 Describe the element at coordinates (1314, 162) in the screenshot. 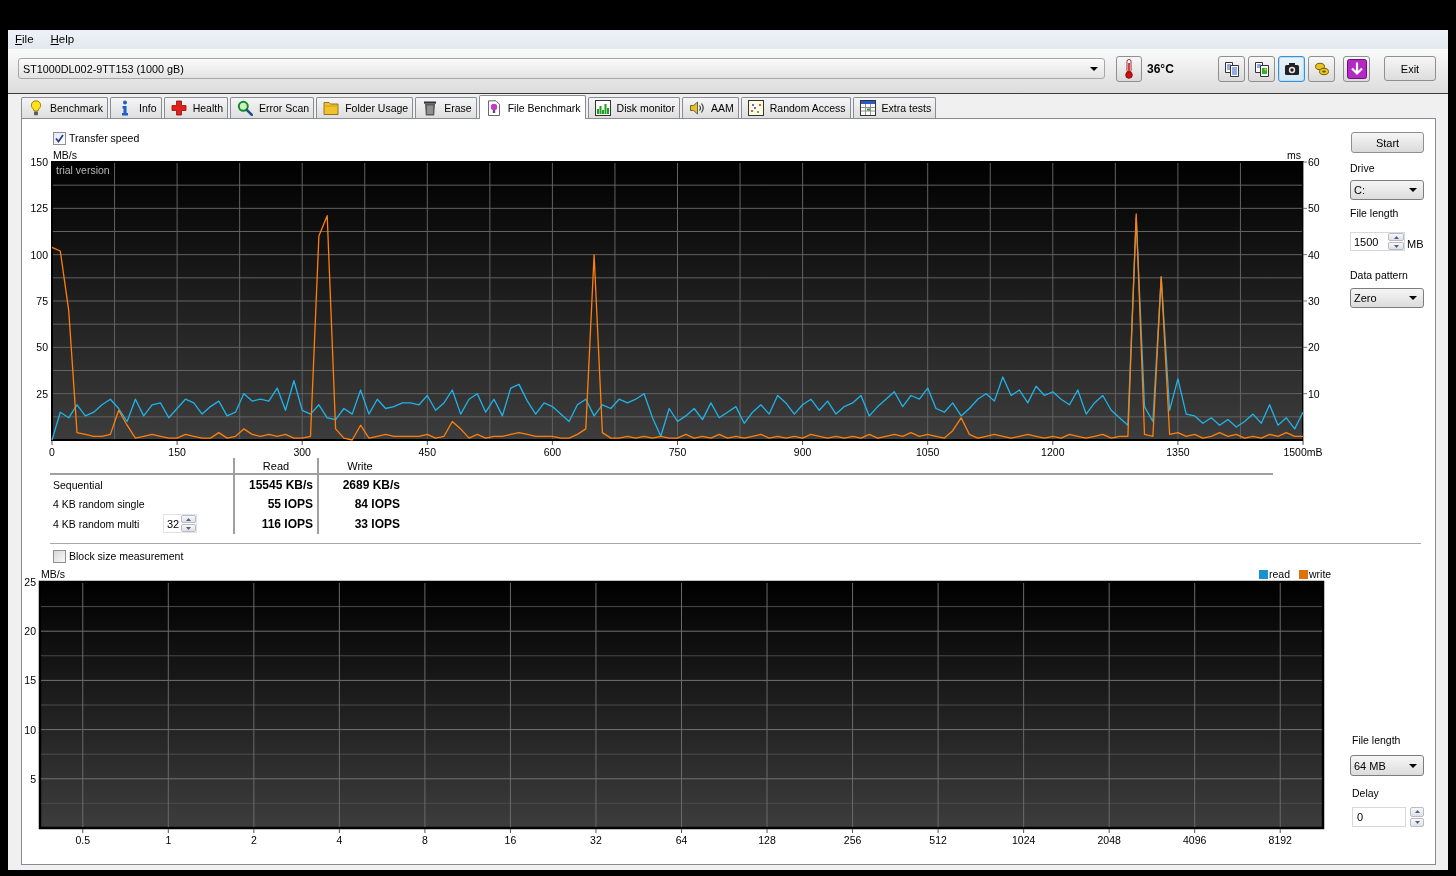

I see `y-axis-label: 60` at that location.